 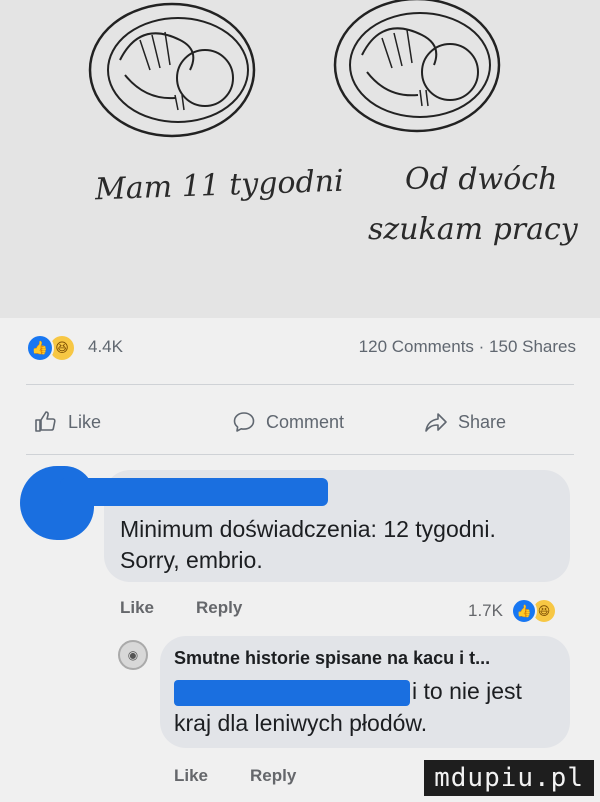 I want to click on comment-reactions: 1.7K 👍 😆, so click(x=512, y=611).